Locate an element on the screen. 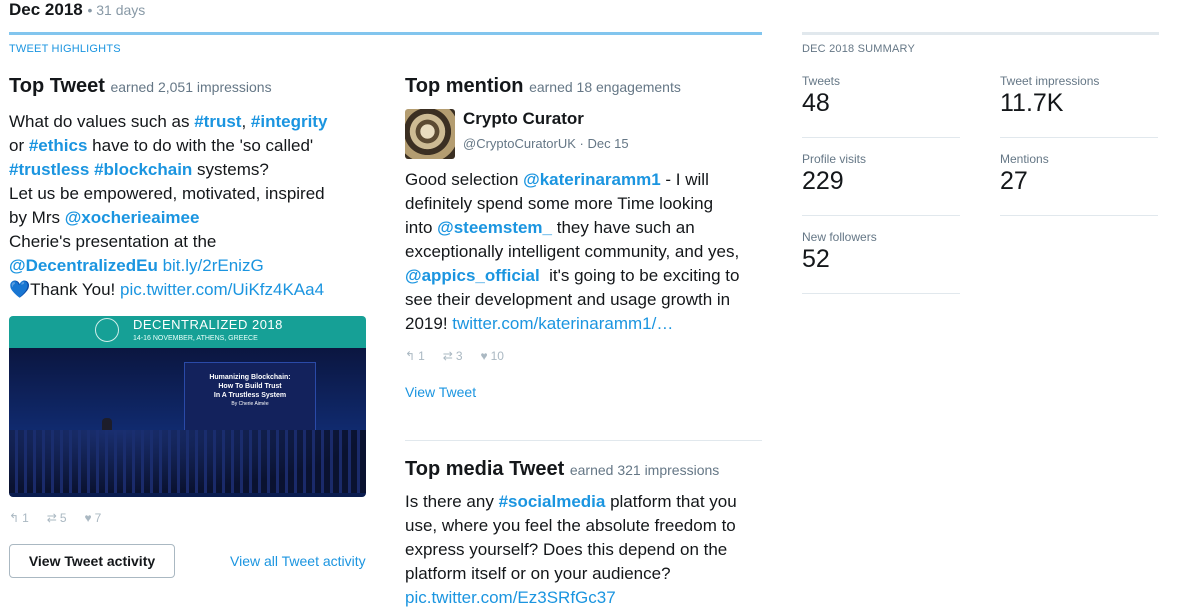 Image resolution: width=1185 pixels, height=615 pixels. top-mention-actions: ↰ 1 ⇄ 3 ♥ 10 is located at coordinates (454, 356).